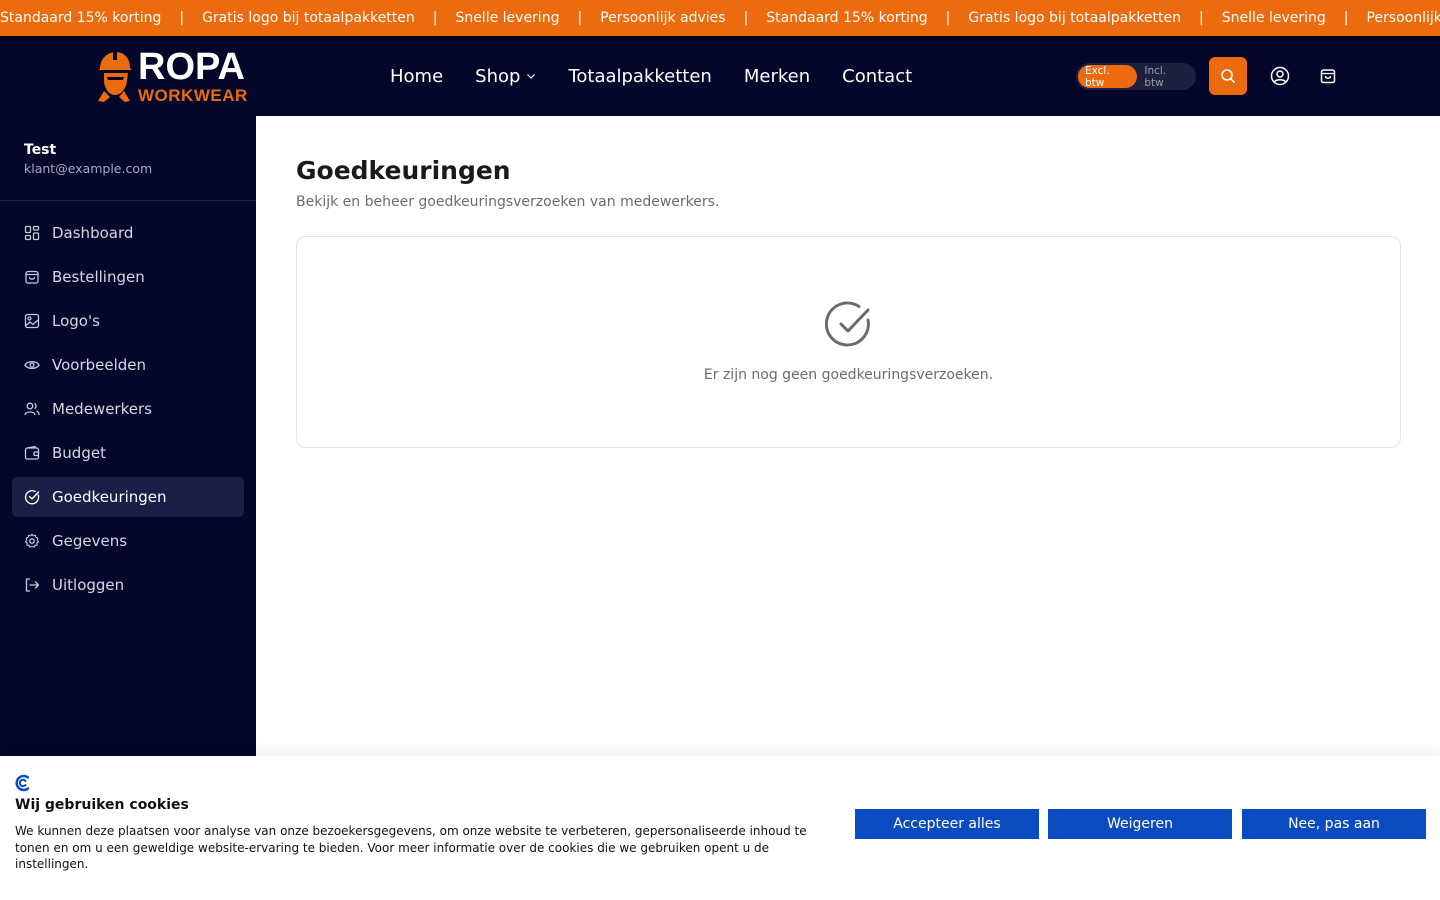 Image resolution: width=1440 pixels, height=900 pixels. I want to click on search-button, so click(1228, 76).